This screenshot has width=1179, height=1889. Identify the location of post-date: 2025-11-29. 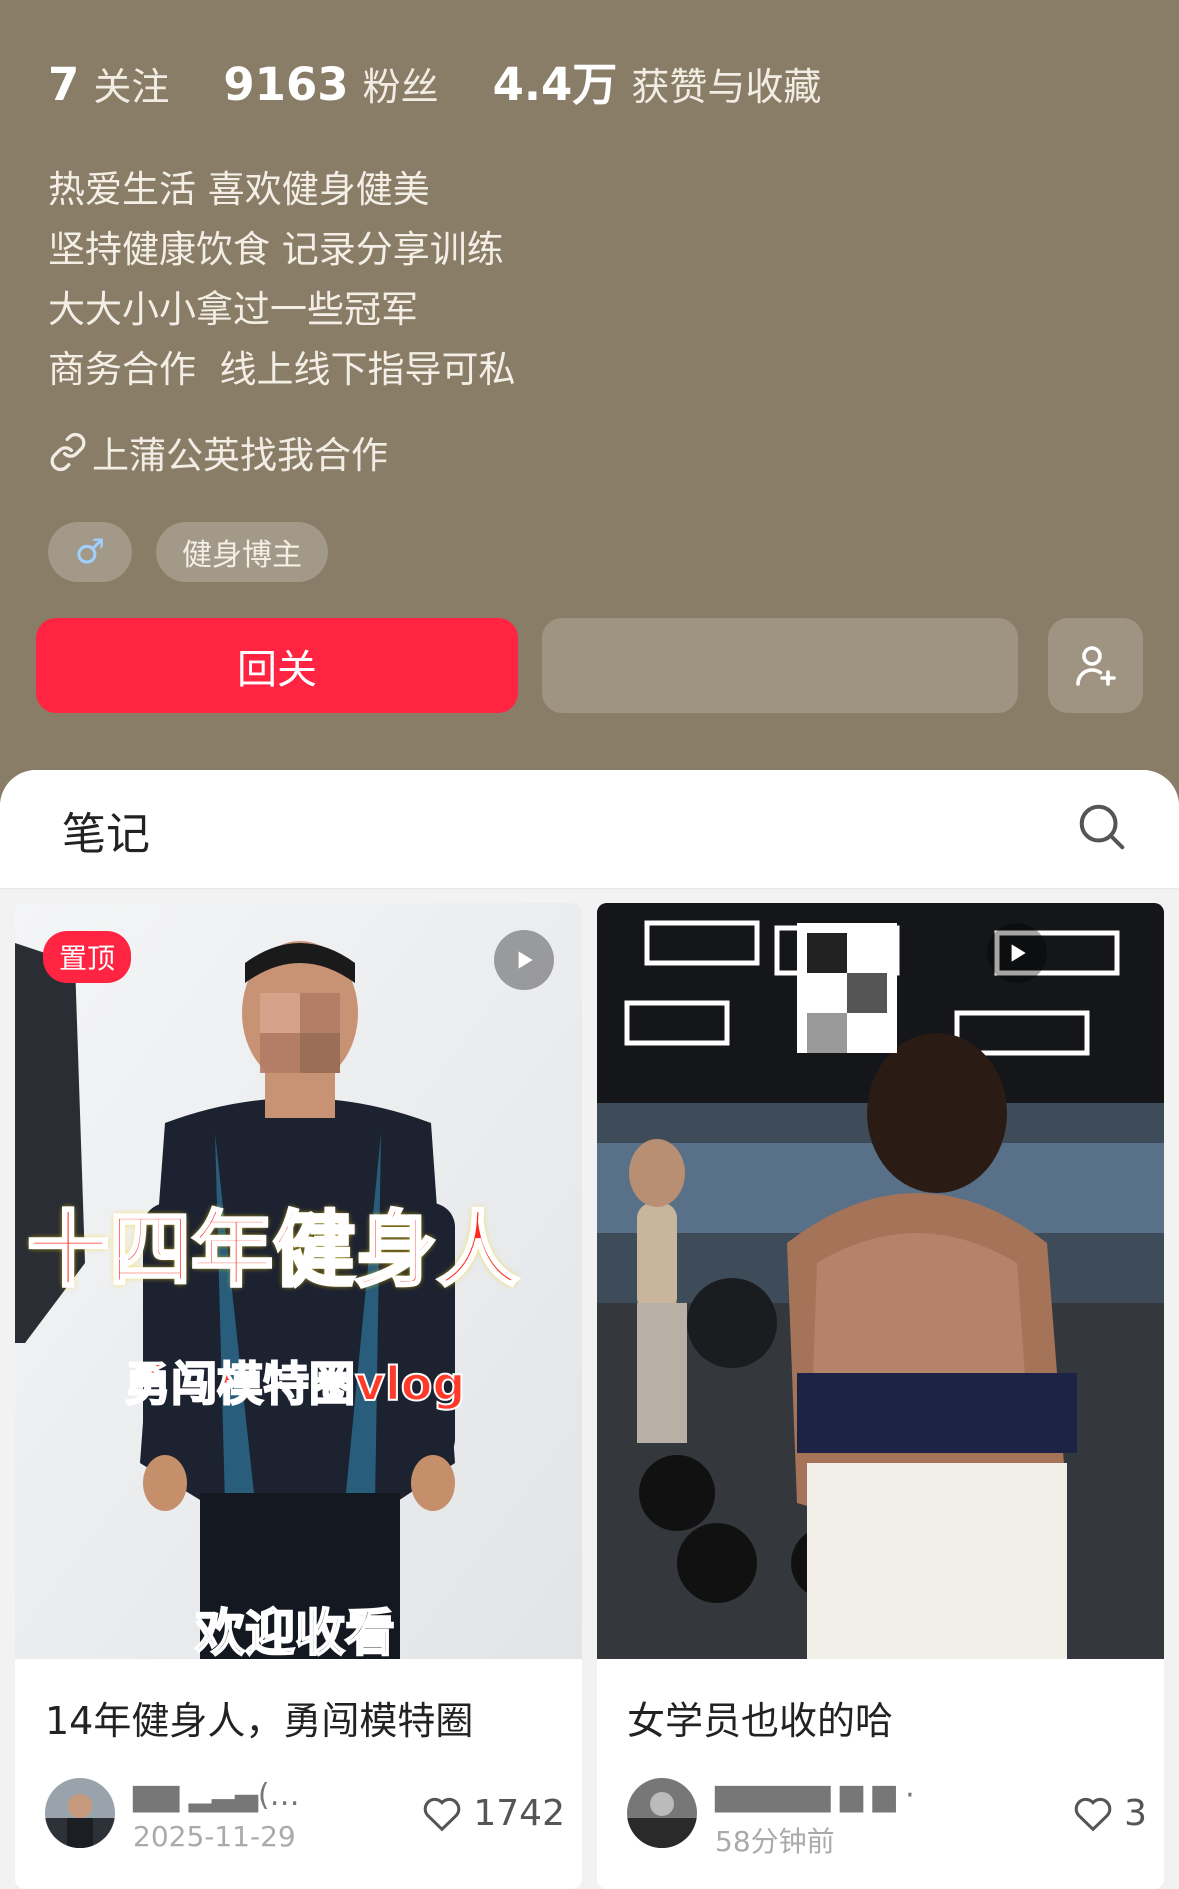
(214, 1836).